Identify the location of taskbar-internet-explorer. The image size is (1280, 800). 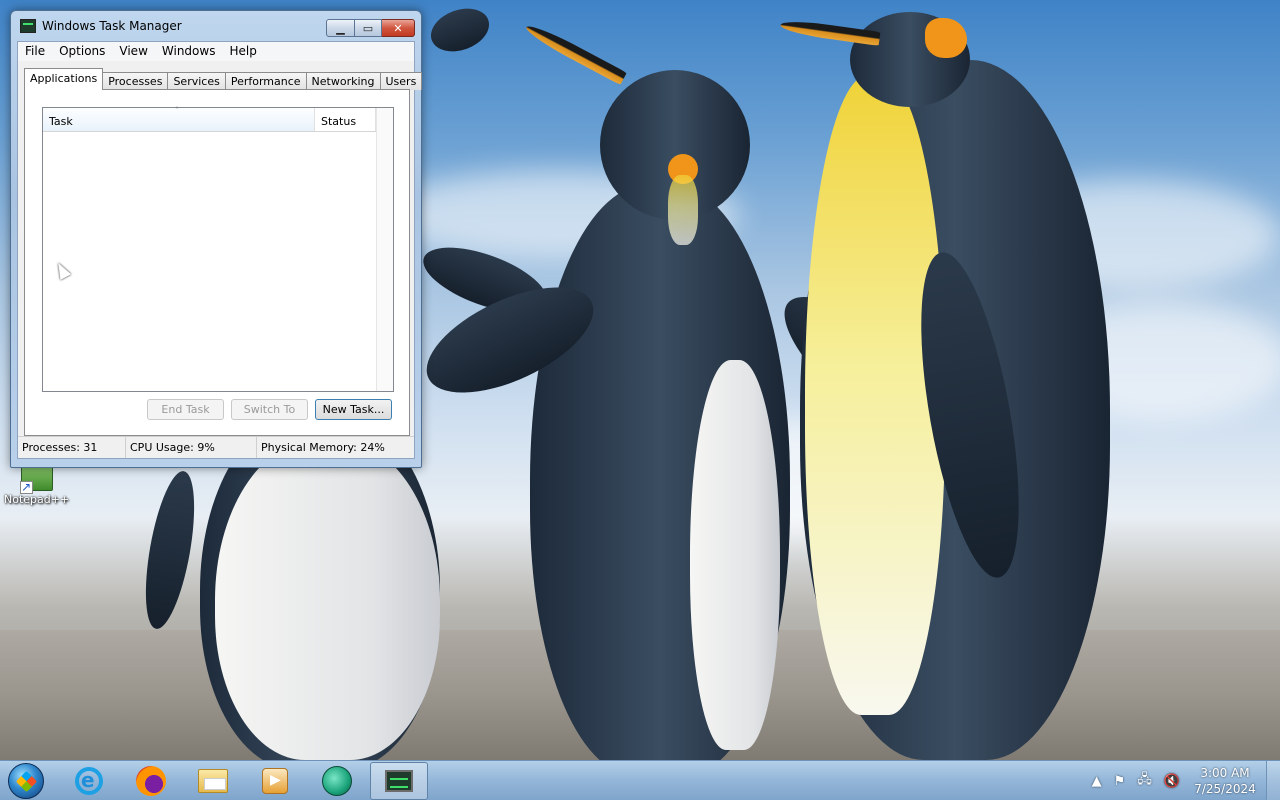
(89, 781).